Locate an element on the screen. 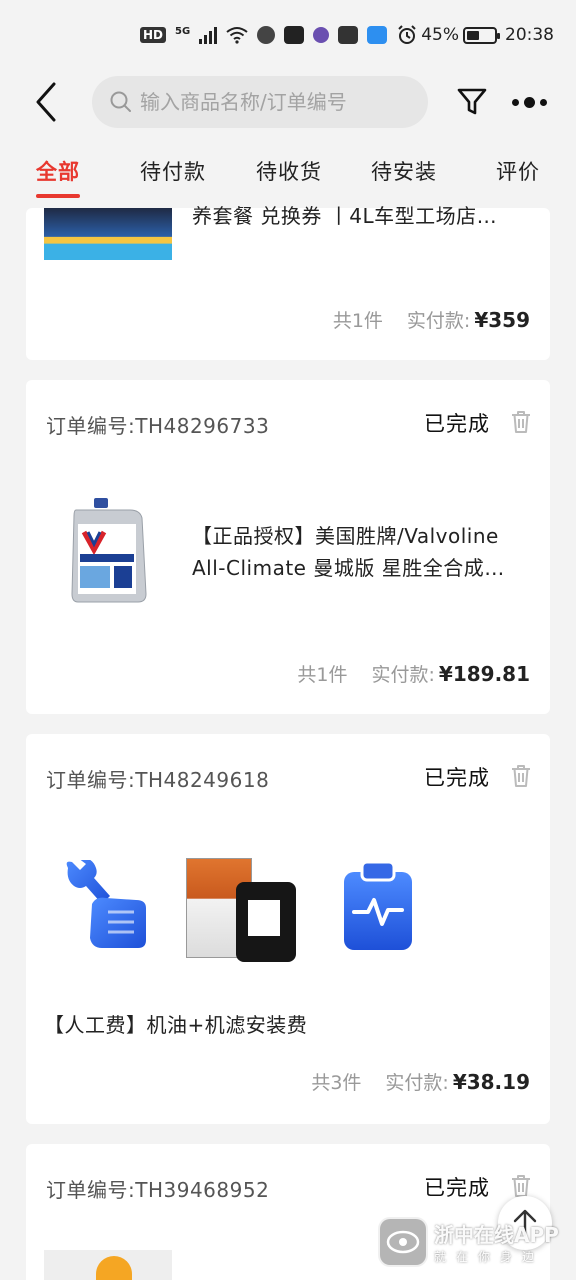 The width and height of the screenshot is (576, 1280). watermark-logo is located at coordinates (403, 1242).